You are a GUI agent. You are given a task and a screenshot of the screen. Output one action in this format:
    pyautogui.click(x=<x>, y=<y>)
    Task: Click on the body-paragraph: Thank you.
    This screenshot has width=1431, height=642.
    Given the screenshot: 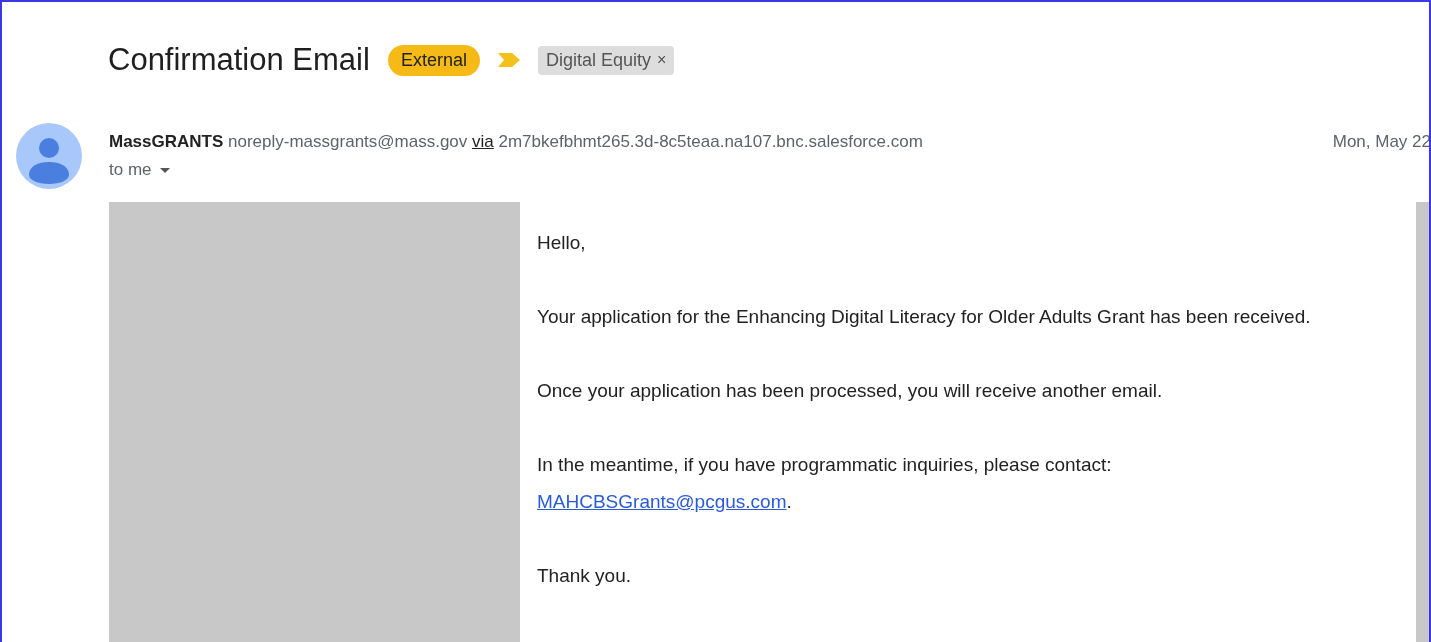 What is the action you would take?
    pyautogui.click(x=584, y=576)
    